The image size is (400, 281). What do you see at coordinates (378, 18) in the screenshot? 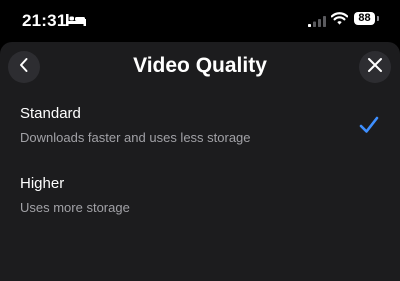
I see `battery-nub` at bounding box center [378, 18].